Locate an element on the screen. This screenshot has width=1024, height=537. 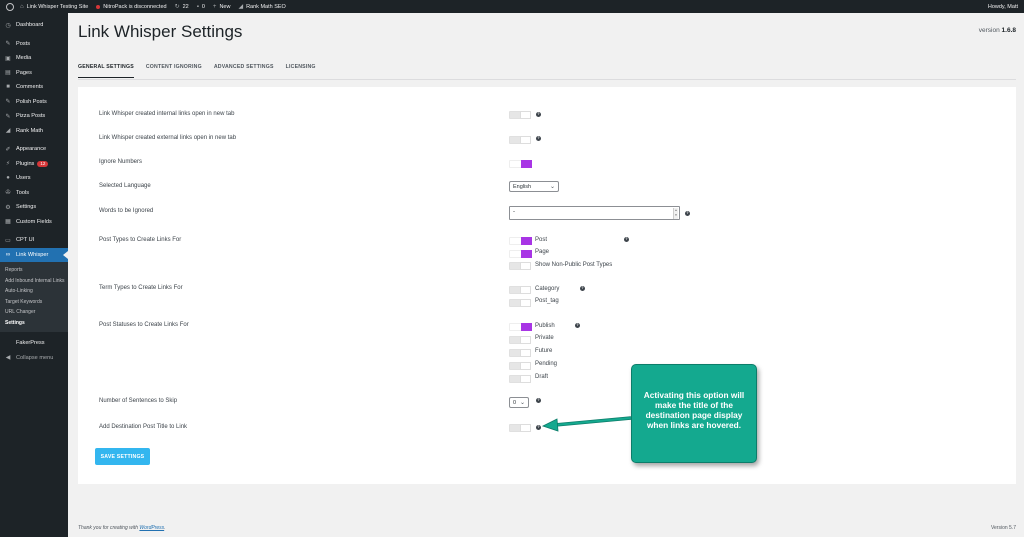
sidebar-item-polish-posts: ✎ Polish Posts is located at coordinates (34, 102).